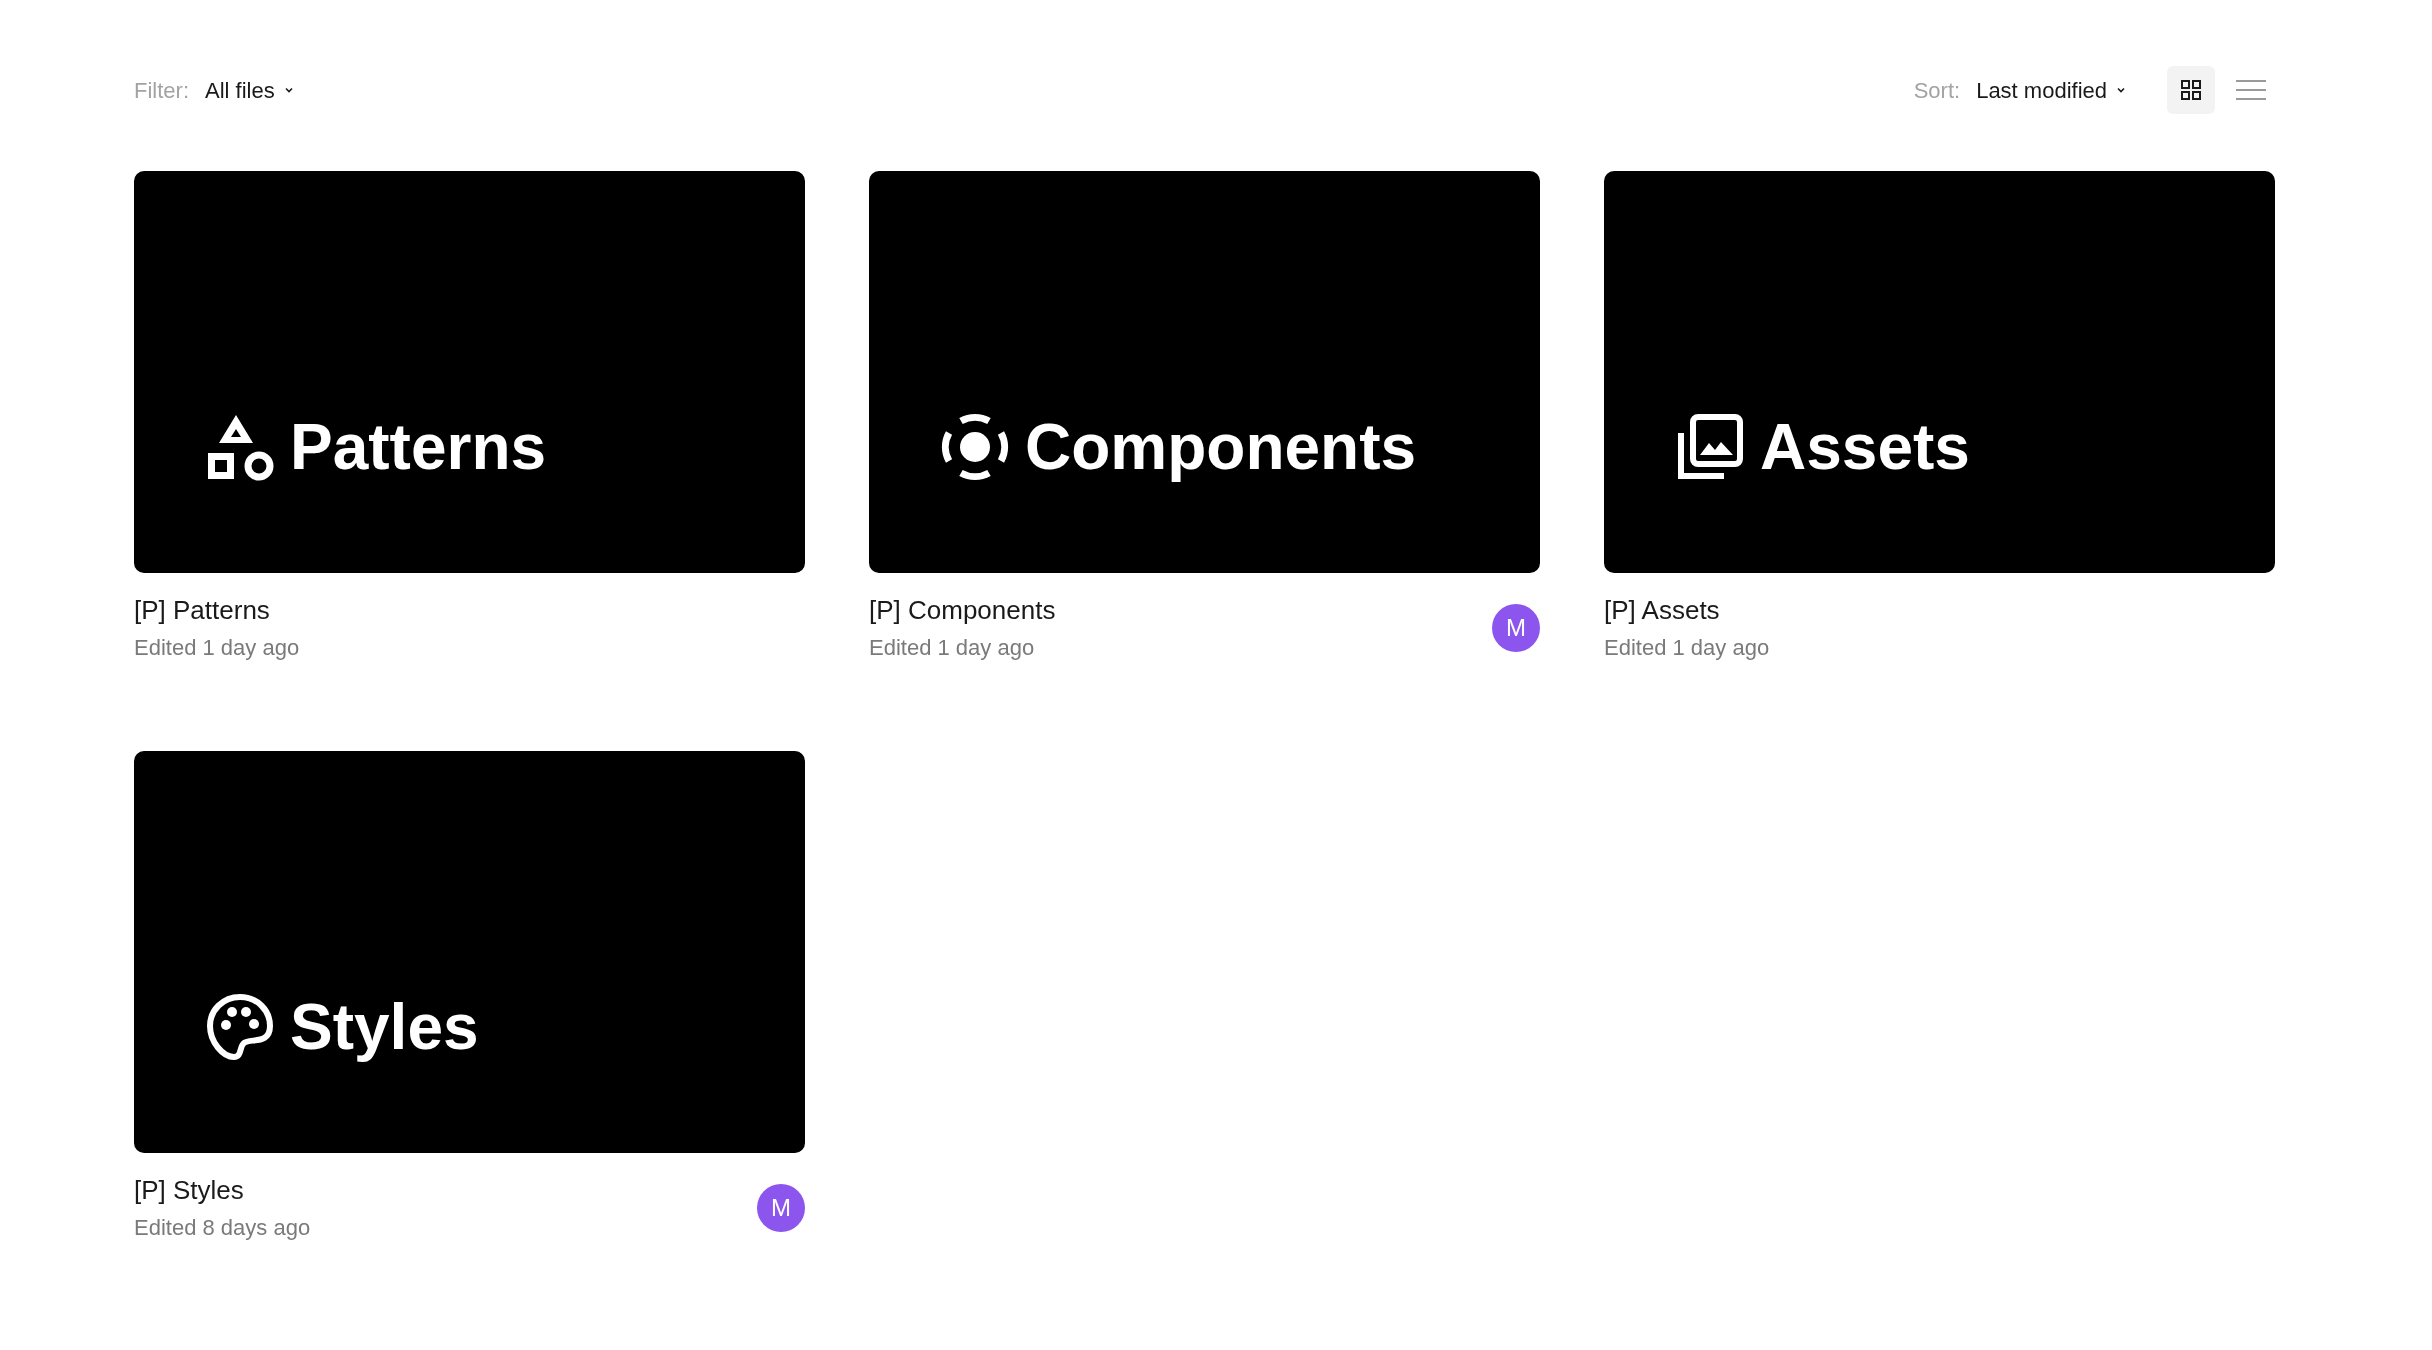  What do you see at coordinates (1937, 90) in the screenshot?
I see `sort-label: Sort:` at bounding box center [1937, 90].